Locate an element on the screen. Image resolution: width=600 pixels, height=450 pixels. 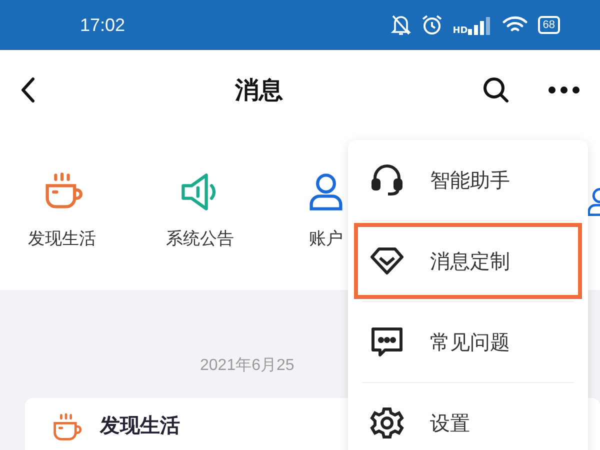
card-title: 发现生活 is located at coordinates (140, 425).